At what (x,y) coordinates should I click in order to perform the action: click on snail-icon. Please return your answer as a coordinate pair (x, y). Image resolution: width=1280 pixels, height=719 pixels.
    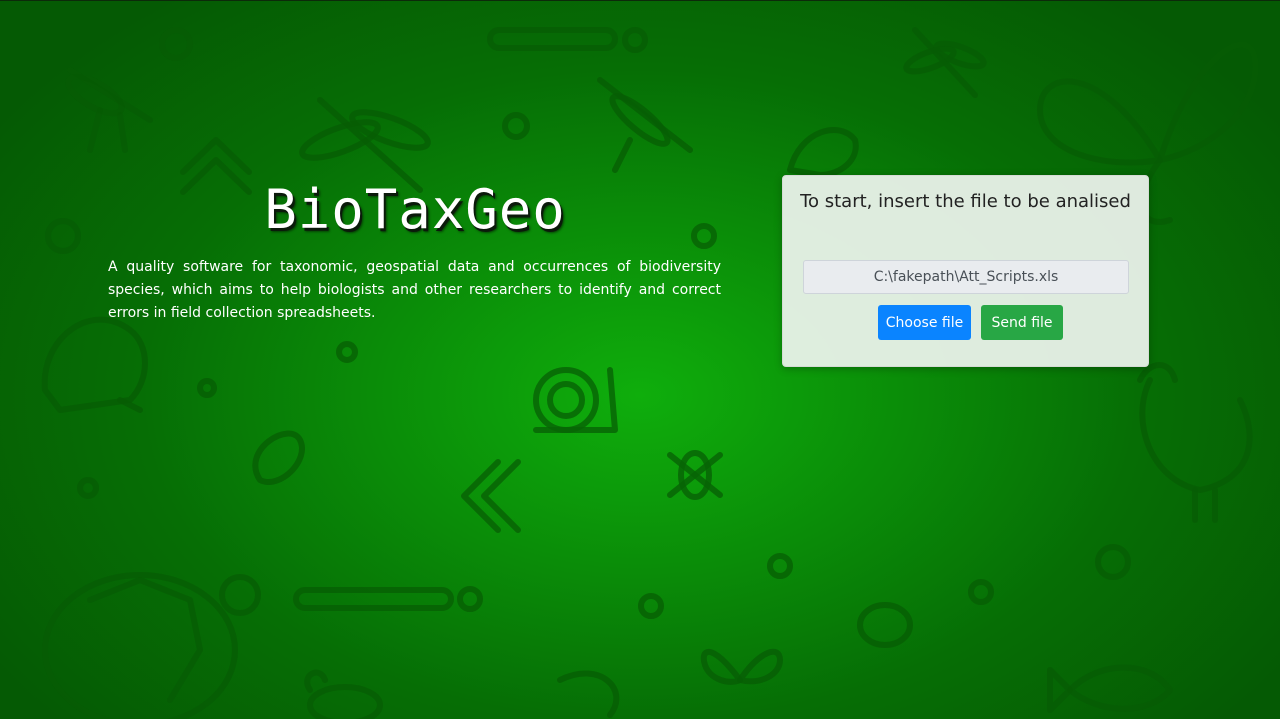
    Looking at the image, I should click on (575, 400).